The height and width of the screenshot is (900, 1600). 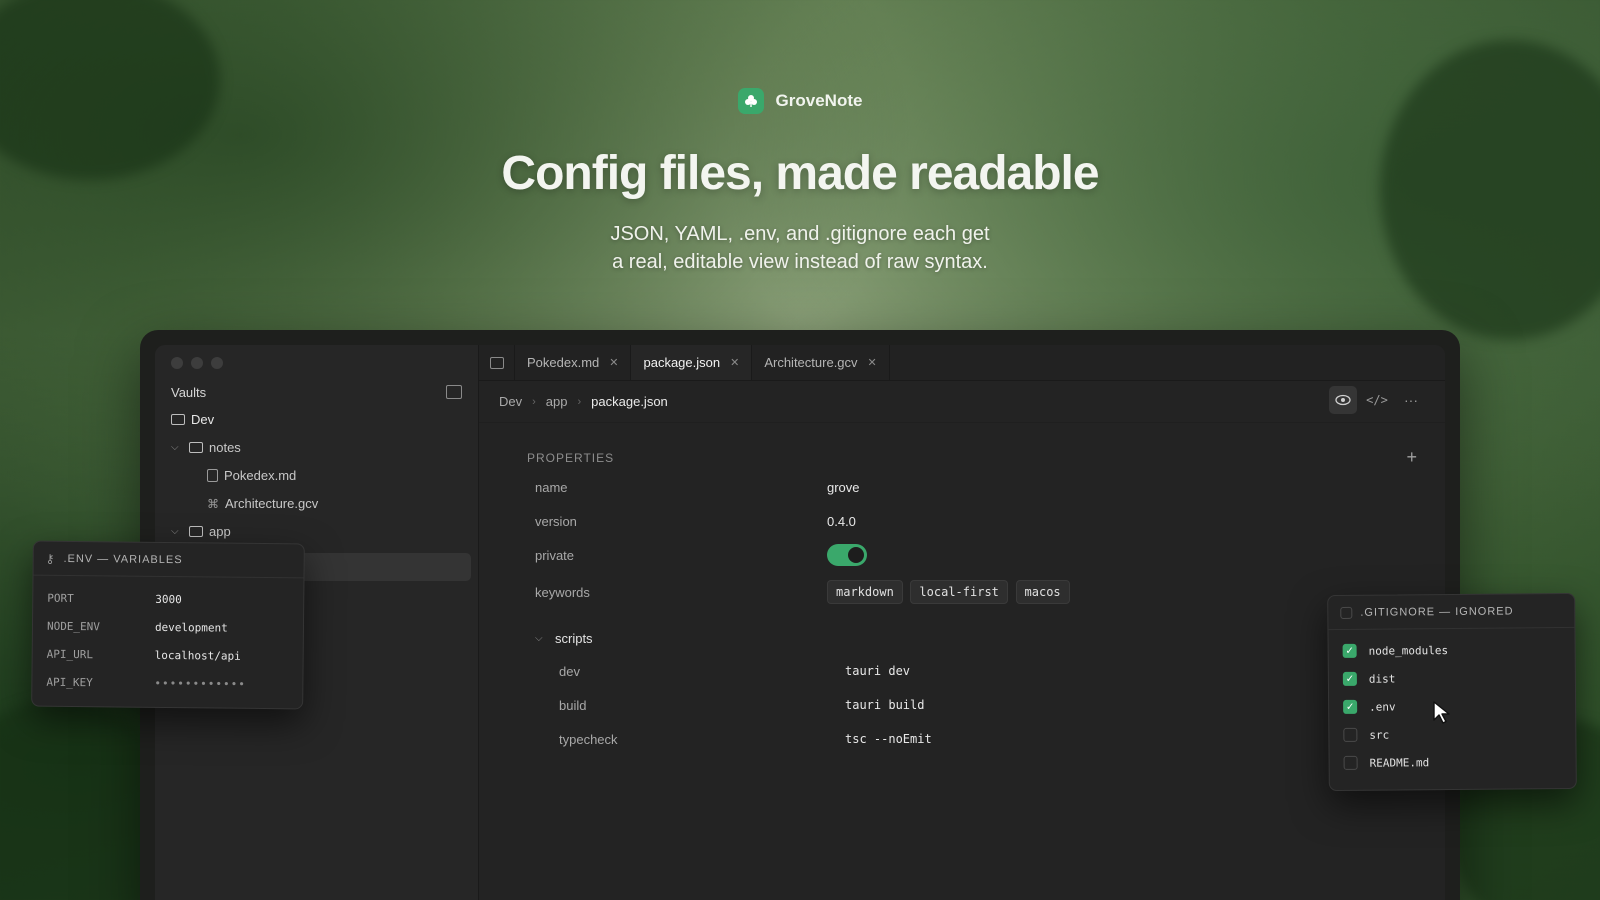 I want to click on gitignore-entry: src, so click(x=1379, y=735).